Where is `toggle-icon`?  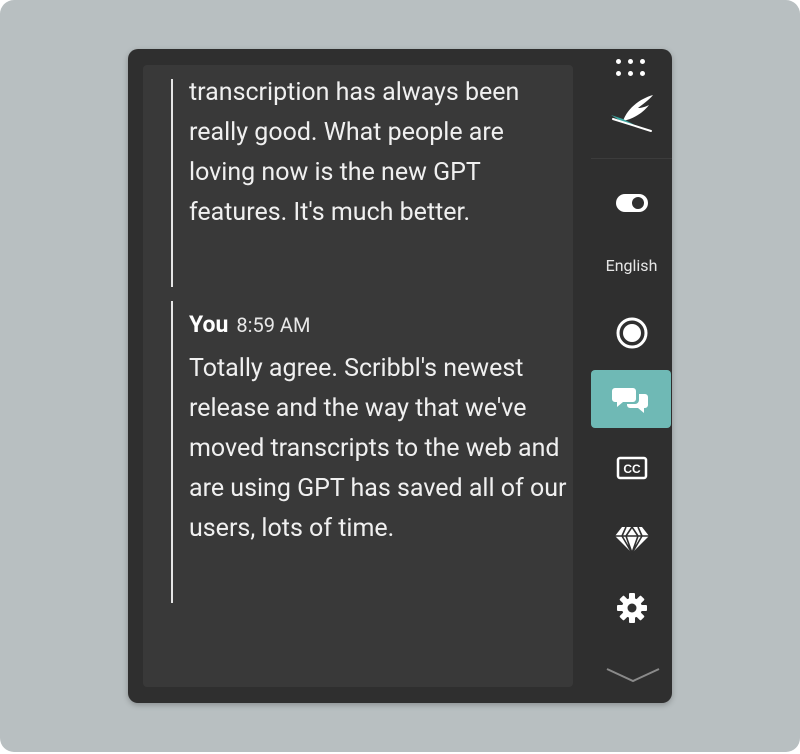 toggle-icon is located at coordinates (631, 203).